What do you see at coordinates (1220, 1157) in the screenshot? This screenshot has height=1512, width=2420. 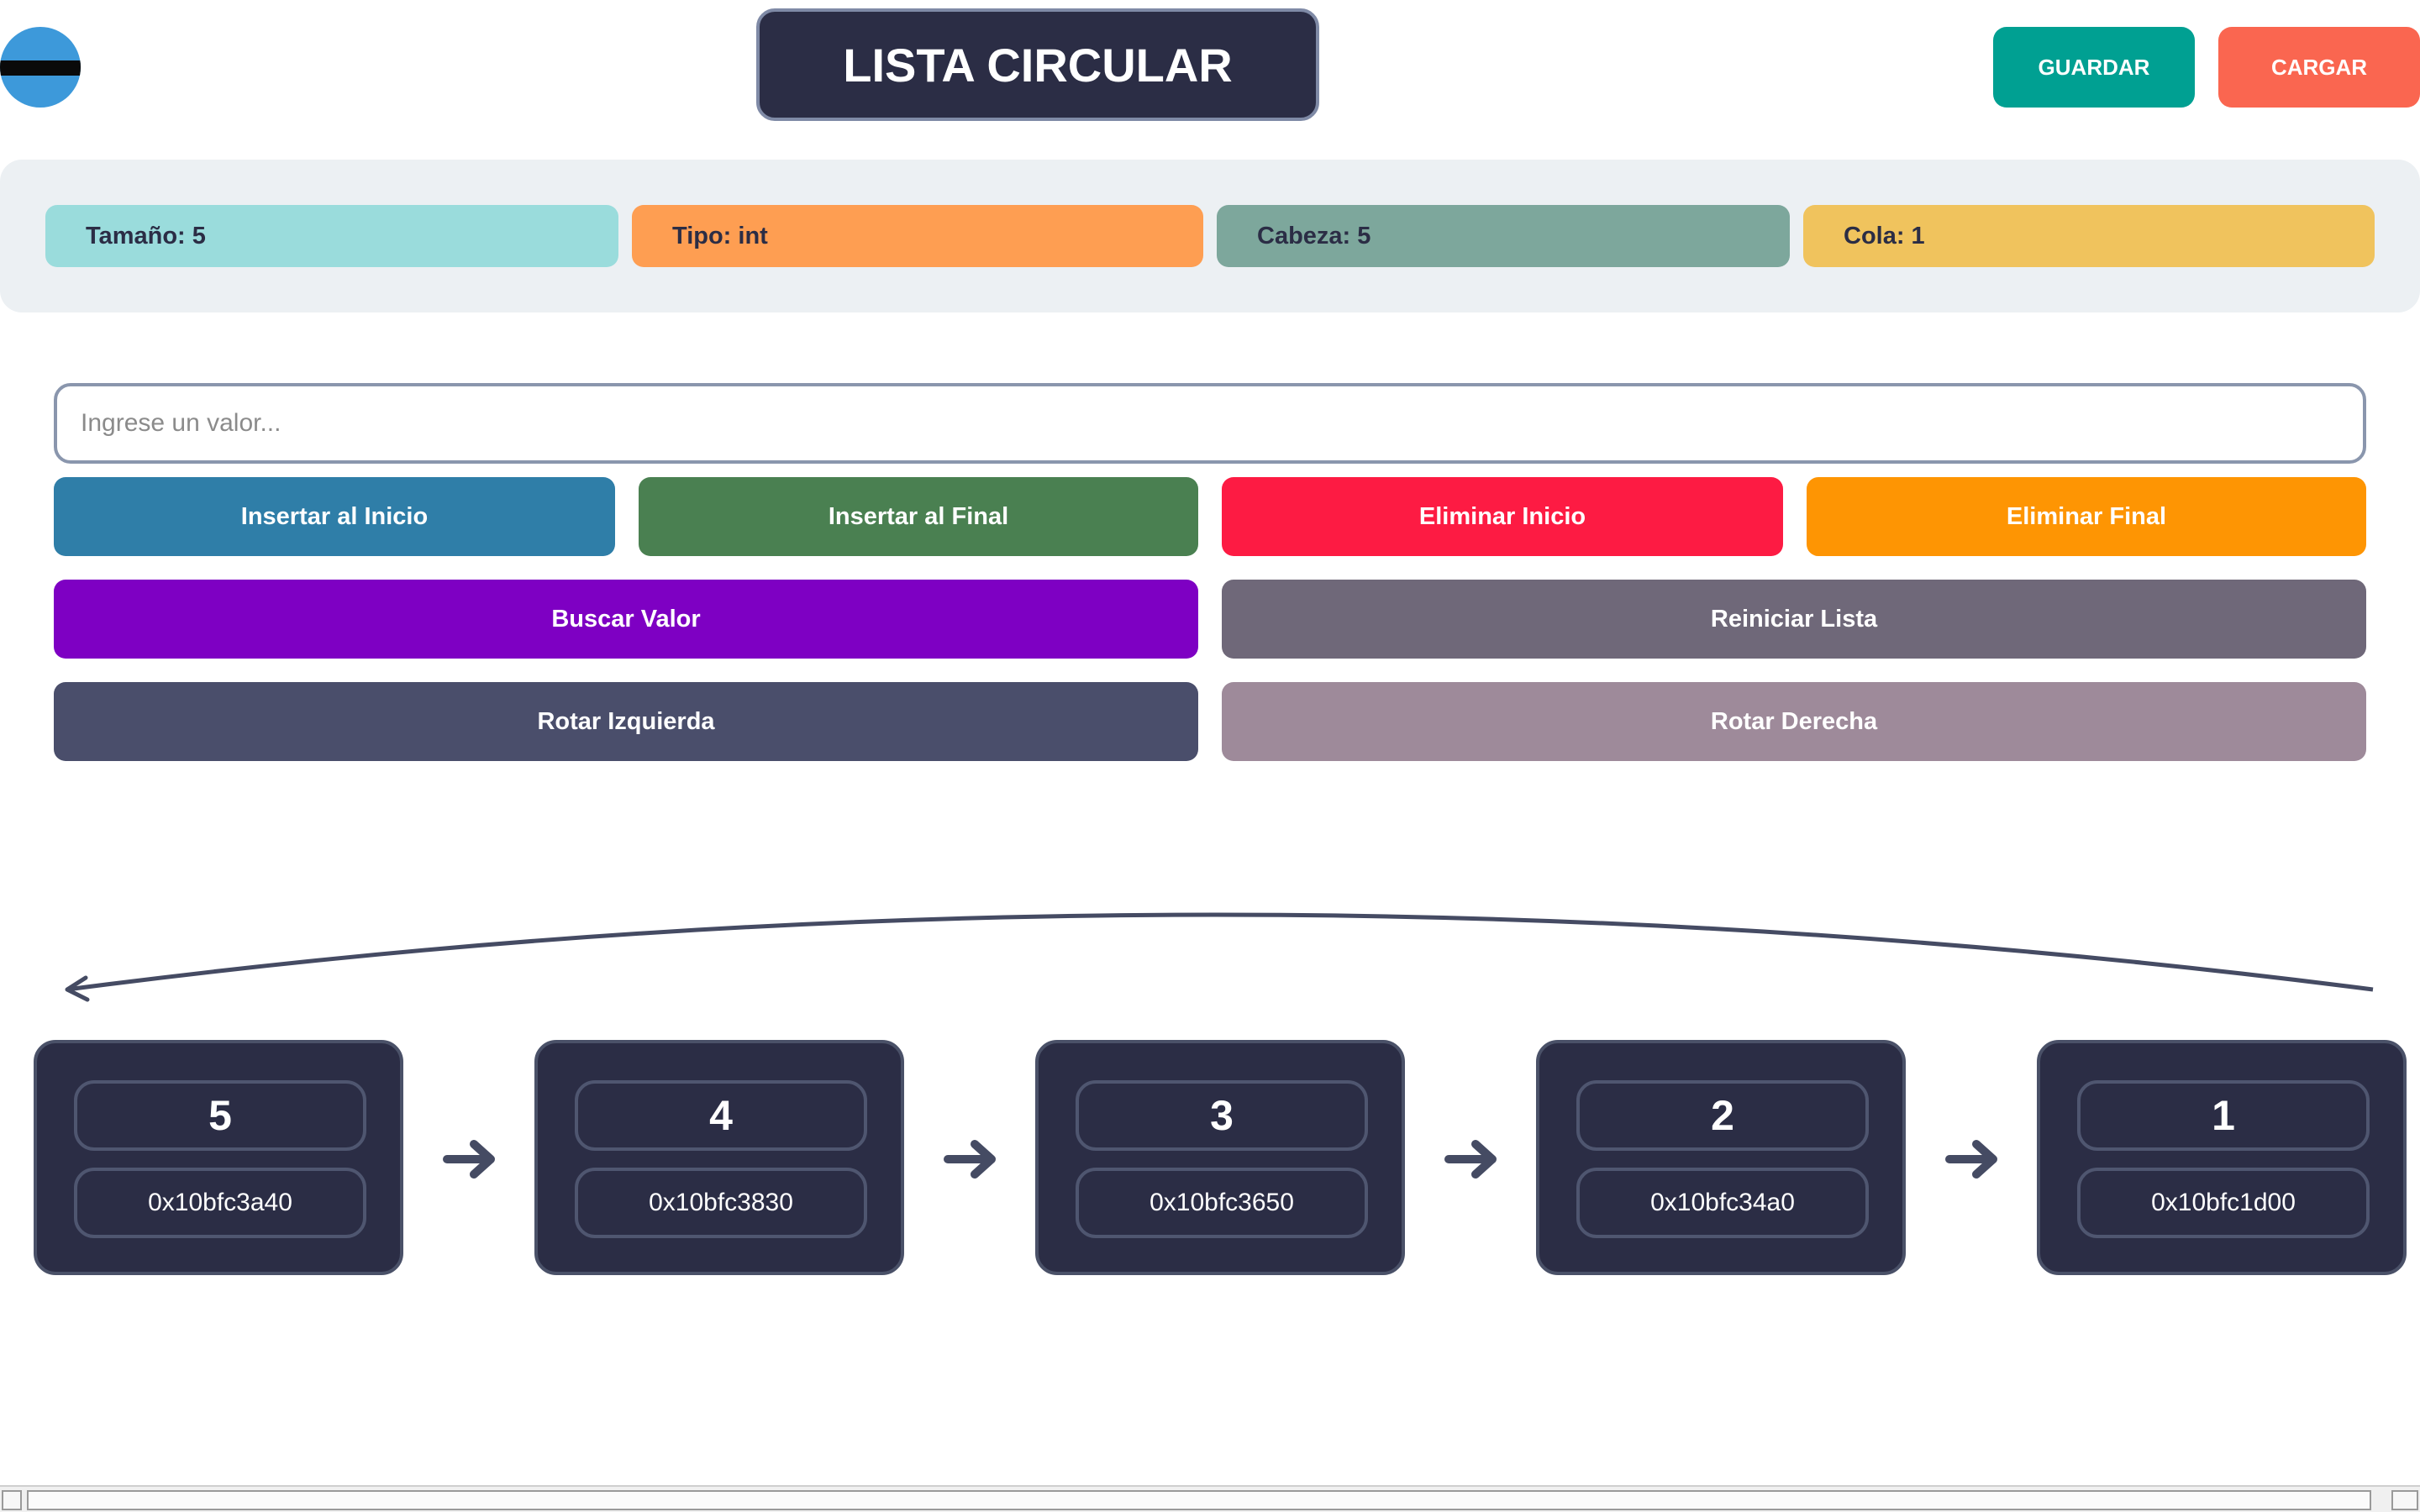 I see `list-node: 3 0x10bfc3650` at bounding box center [1220, 1157].